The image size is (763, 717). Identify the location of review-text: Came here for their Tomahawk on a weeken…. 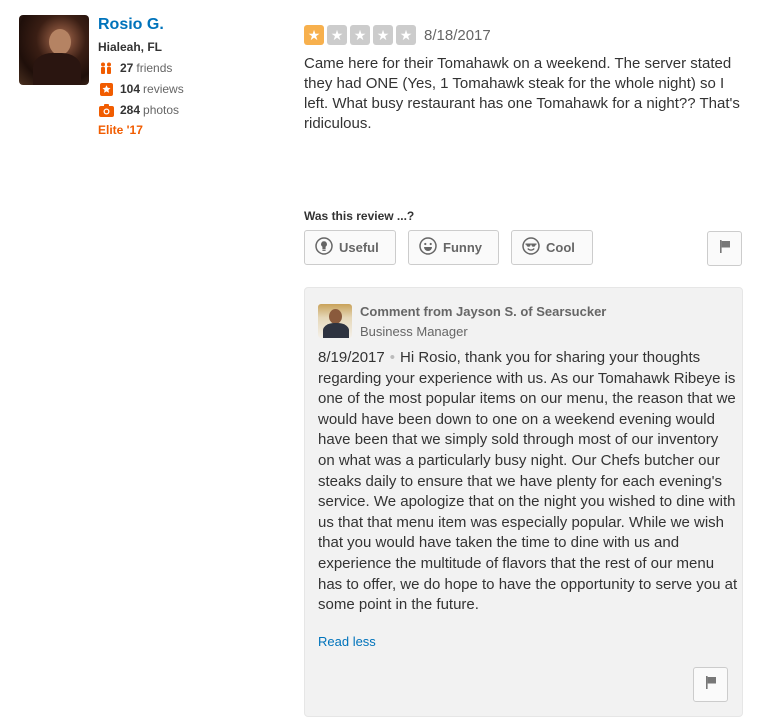
(522, 93).